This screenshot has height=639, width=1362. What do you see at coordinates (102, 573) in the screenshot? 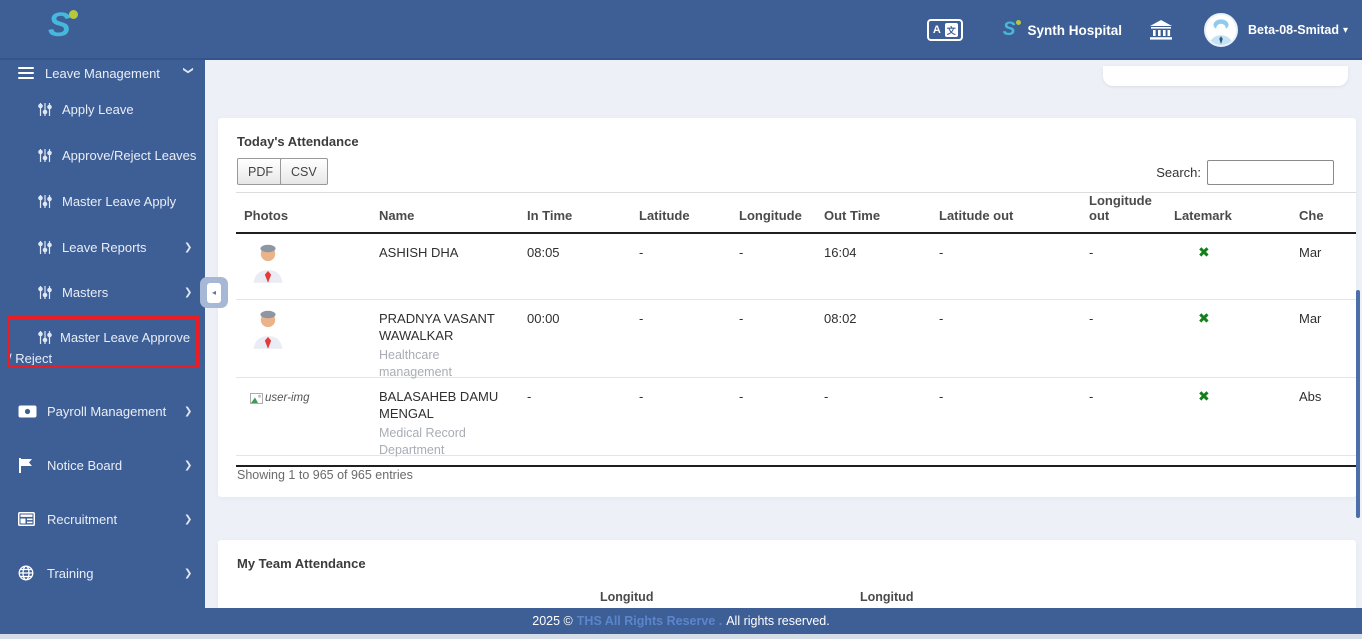
I see `sidebar-item-training: Training ❯` at bounding box center [102, 573].